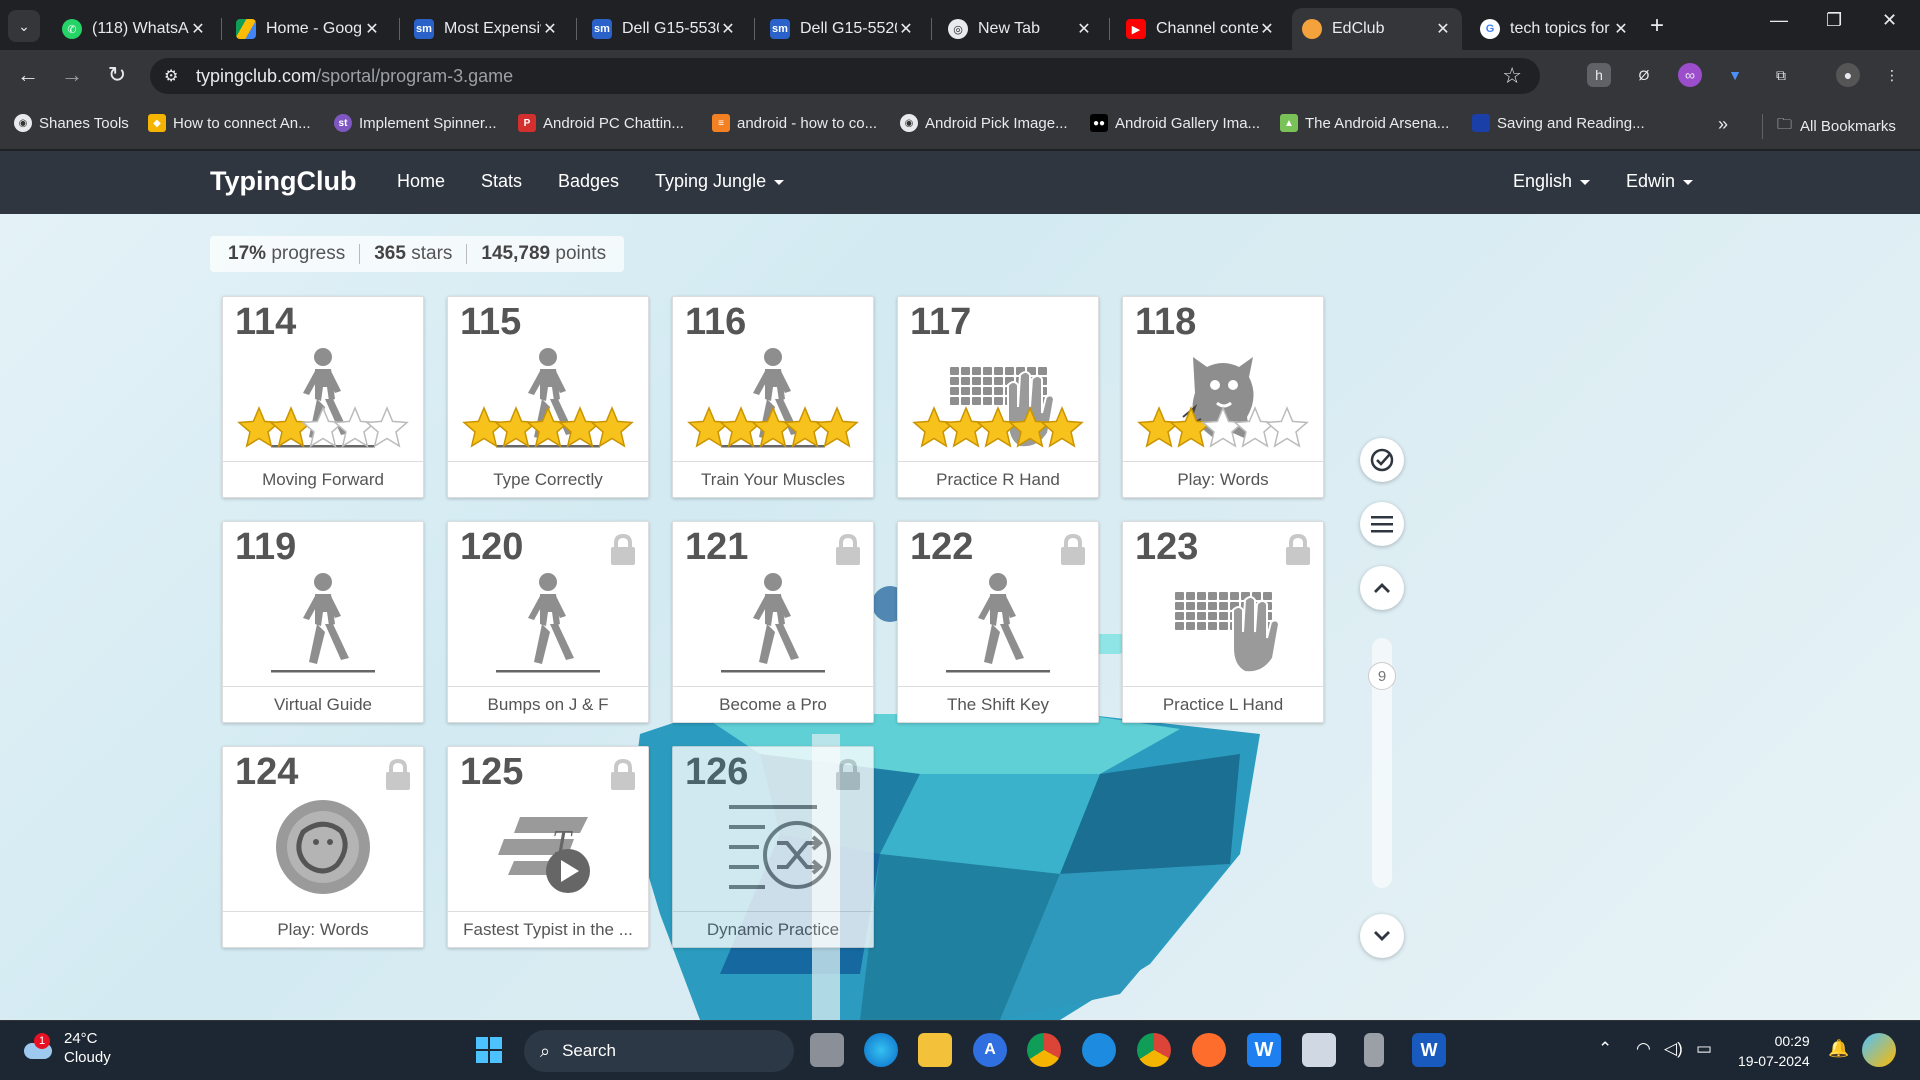  Describe the element at coordinates (1154, 1050) in the screenshot. I see `chrome-profile-icon` at that location.